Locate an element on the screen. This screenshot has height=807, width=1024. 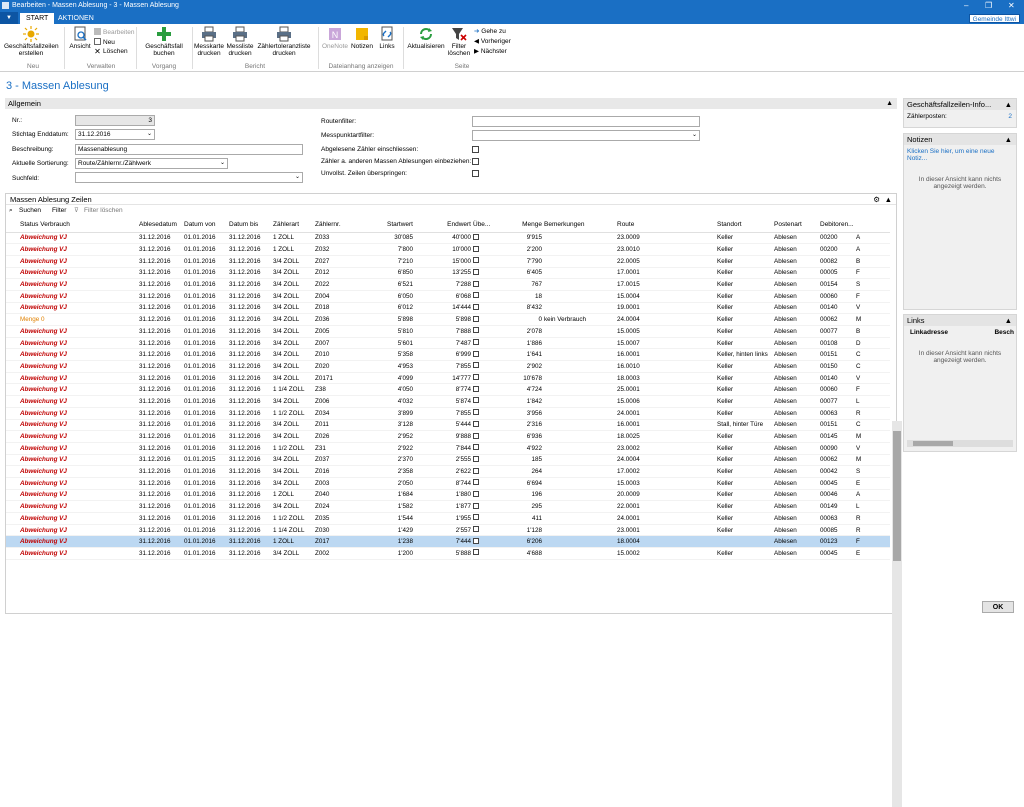
table-cell: Z004 is located at coordinates (334, 296).